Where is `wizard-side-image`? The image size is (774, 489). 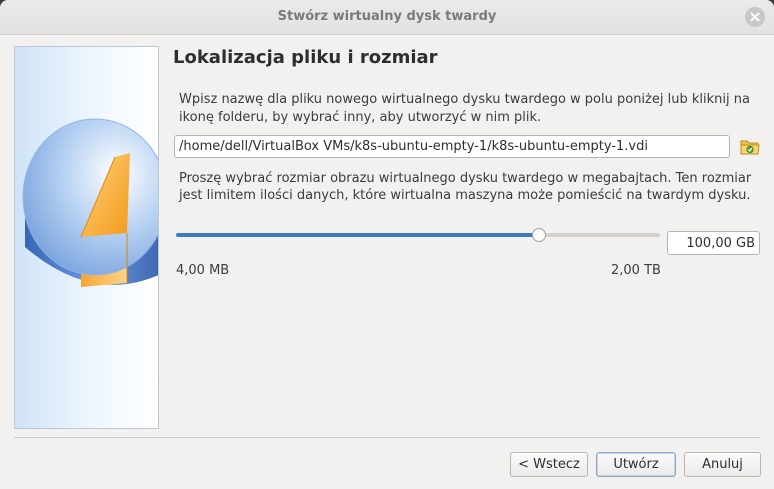 wizard-side-image is located at coordinates (86, 237).